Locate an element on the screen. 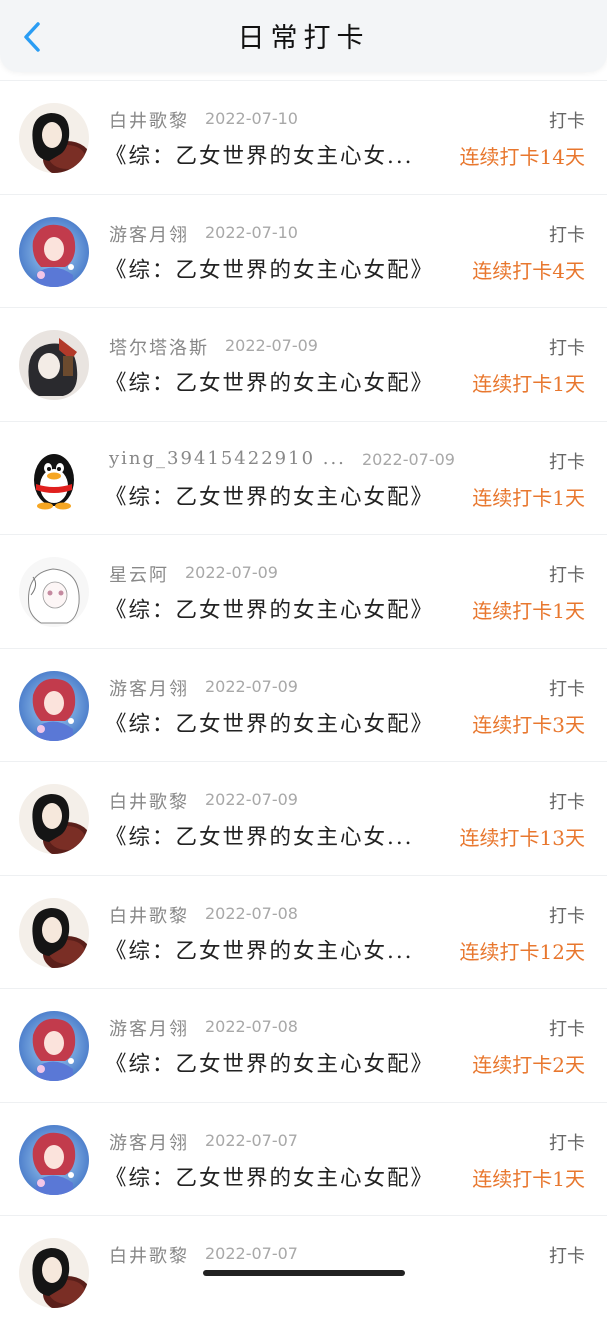 The image size is (607, 1330). checkin-row: 白井歌黎 2022-07-09 打卡《综：乙女世界的女主心女... 连续打卡13天 is located at coordinates (303, 818).